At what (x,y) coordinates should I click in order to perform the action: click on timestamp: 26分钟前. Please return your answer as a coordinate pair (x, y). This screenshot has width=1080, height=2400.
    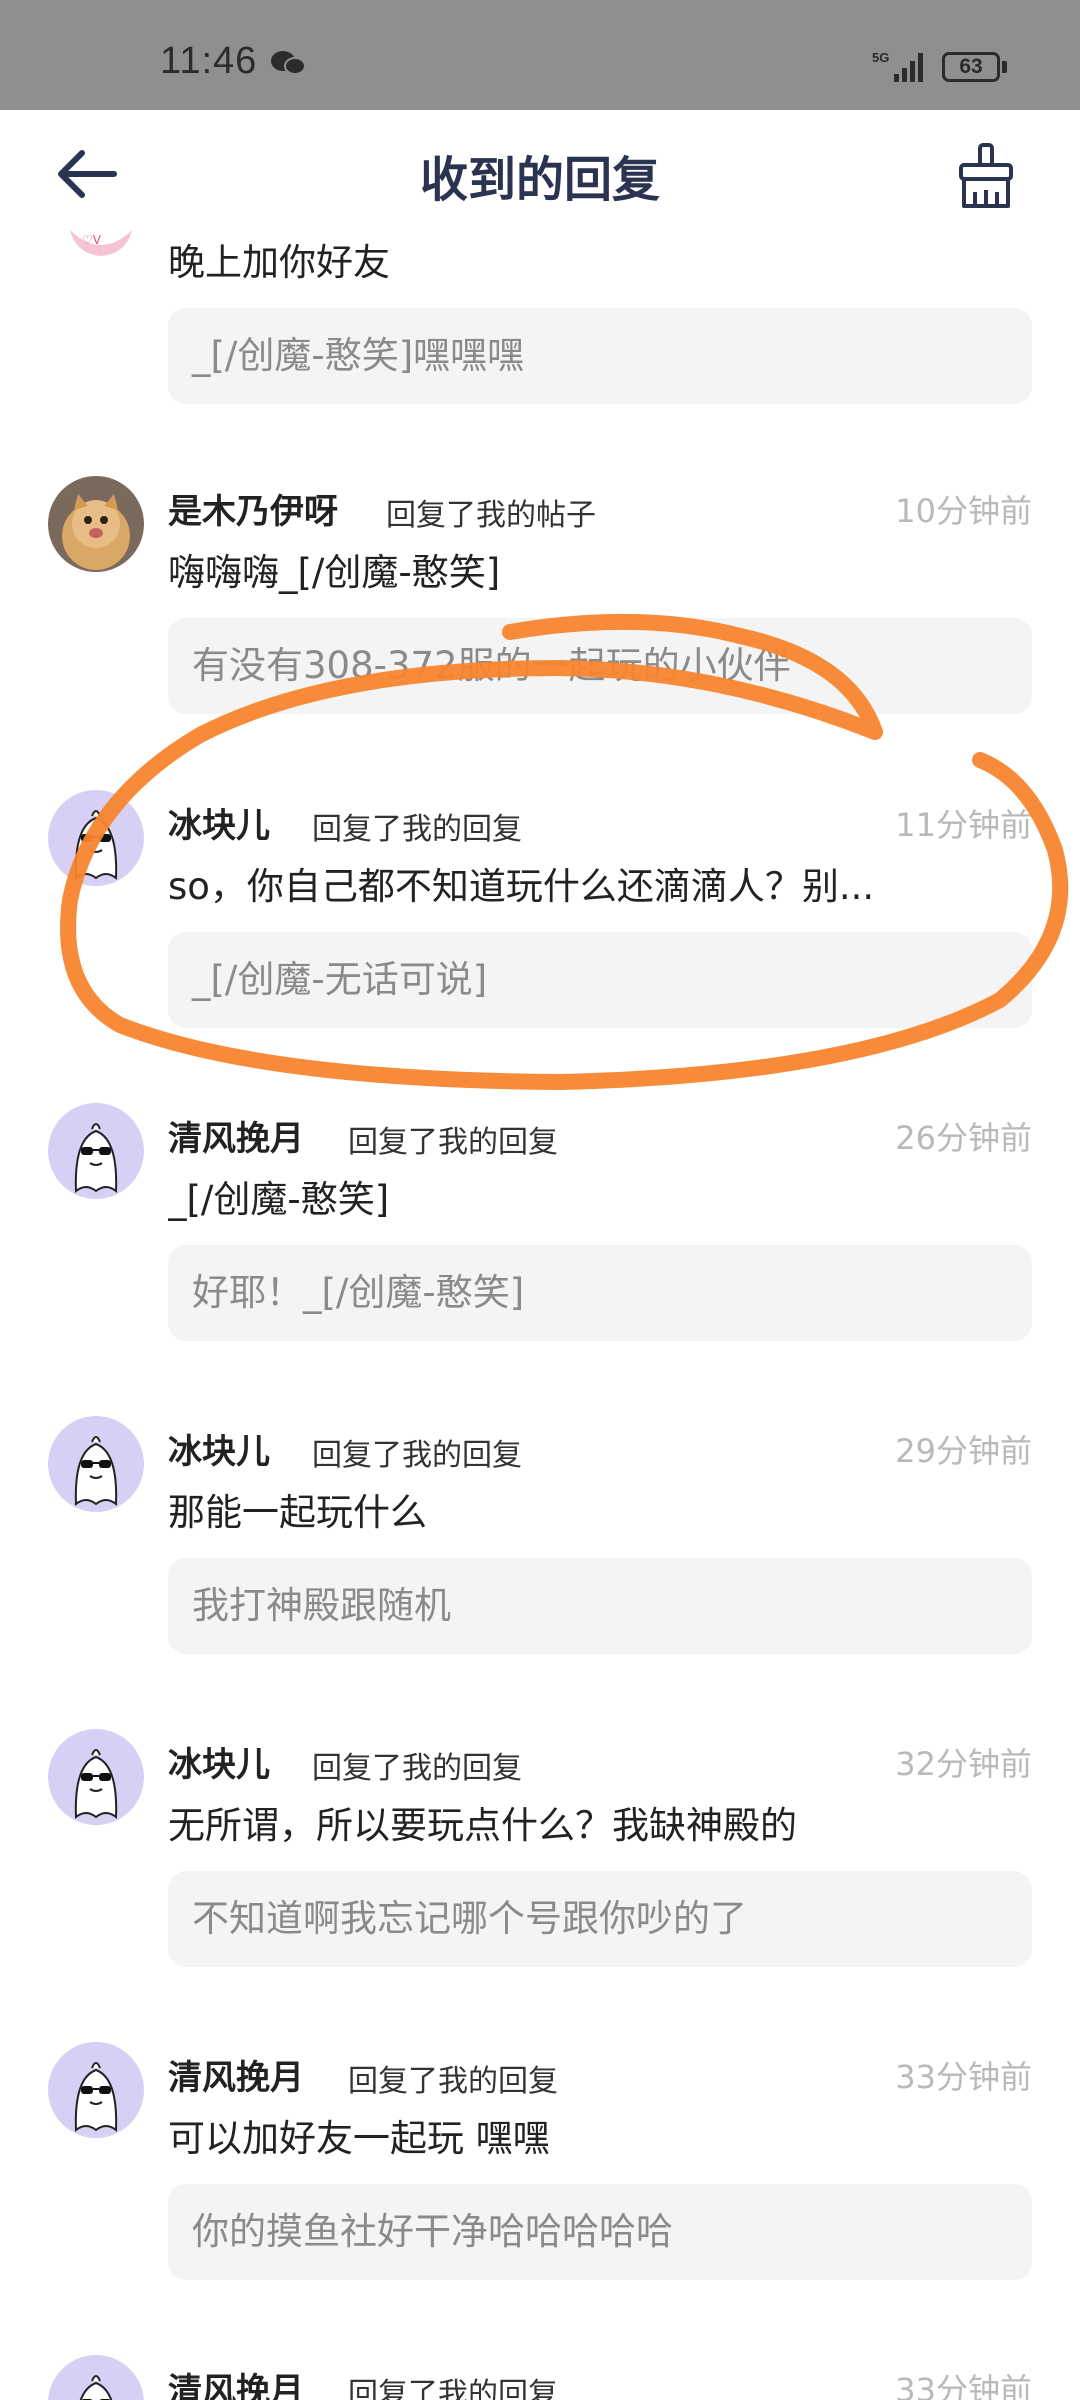
    Looking at the image, I should click on (963, 1138).